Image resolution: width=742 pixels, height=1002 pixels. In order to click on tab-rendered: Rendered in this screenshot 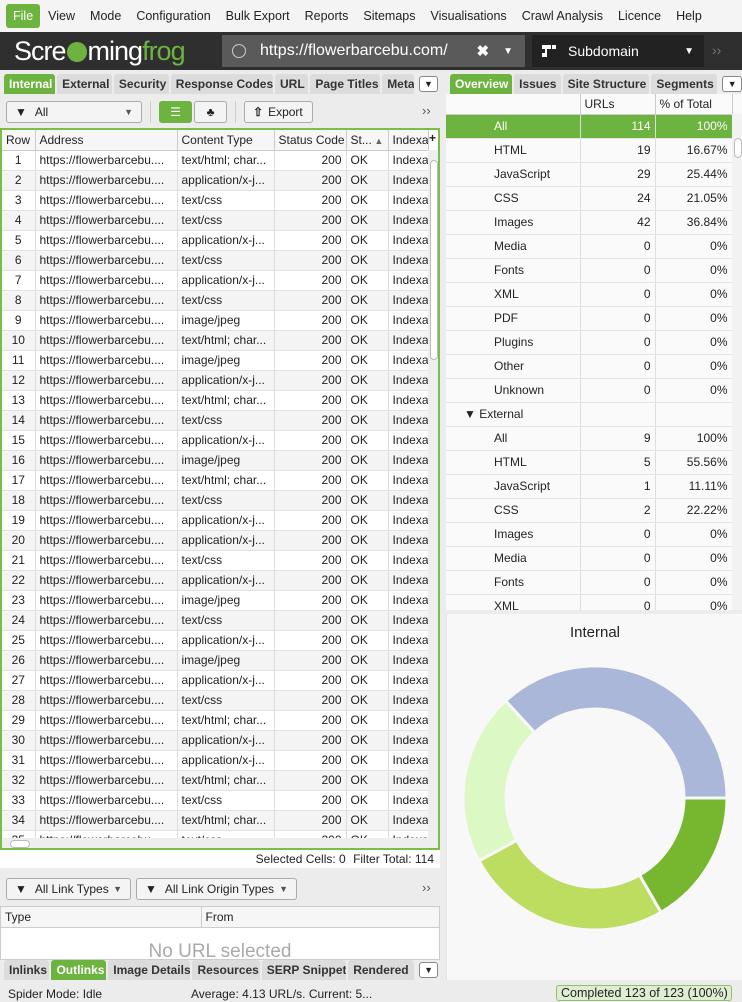, I will do `click(381, 970)`.